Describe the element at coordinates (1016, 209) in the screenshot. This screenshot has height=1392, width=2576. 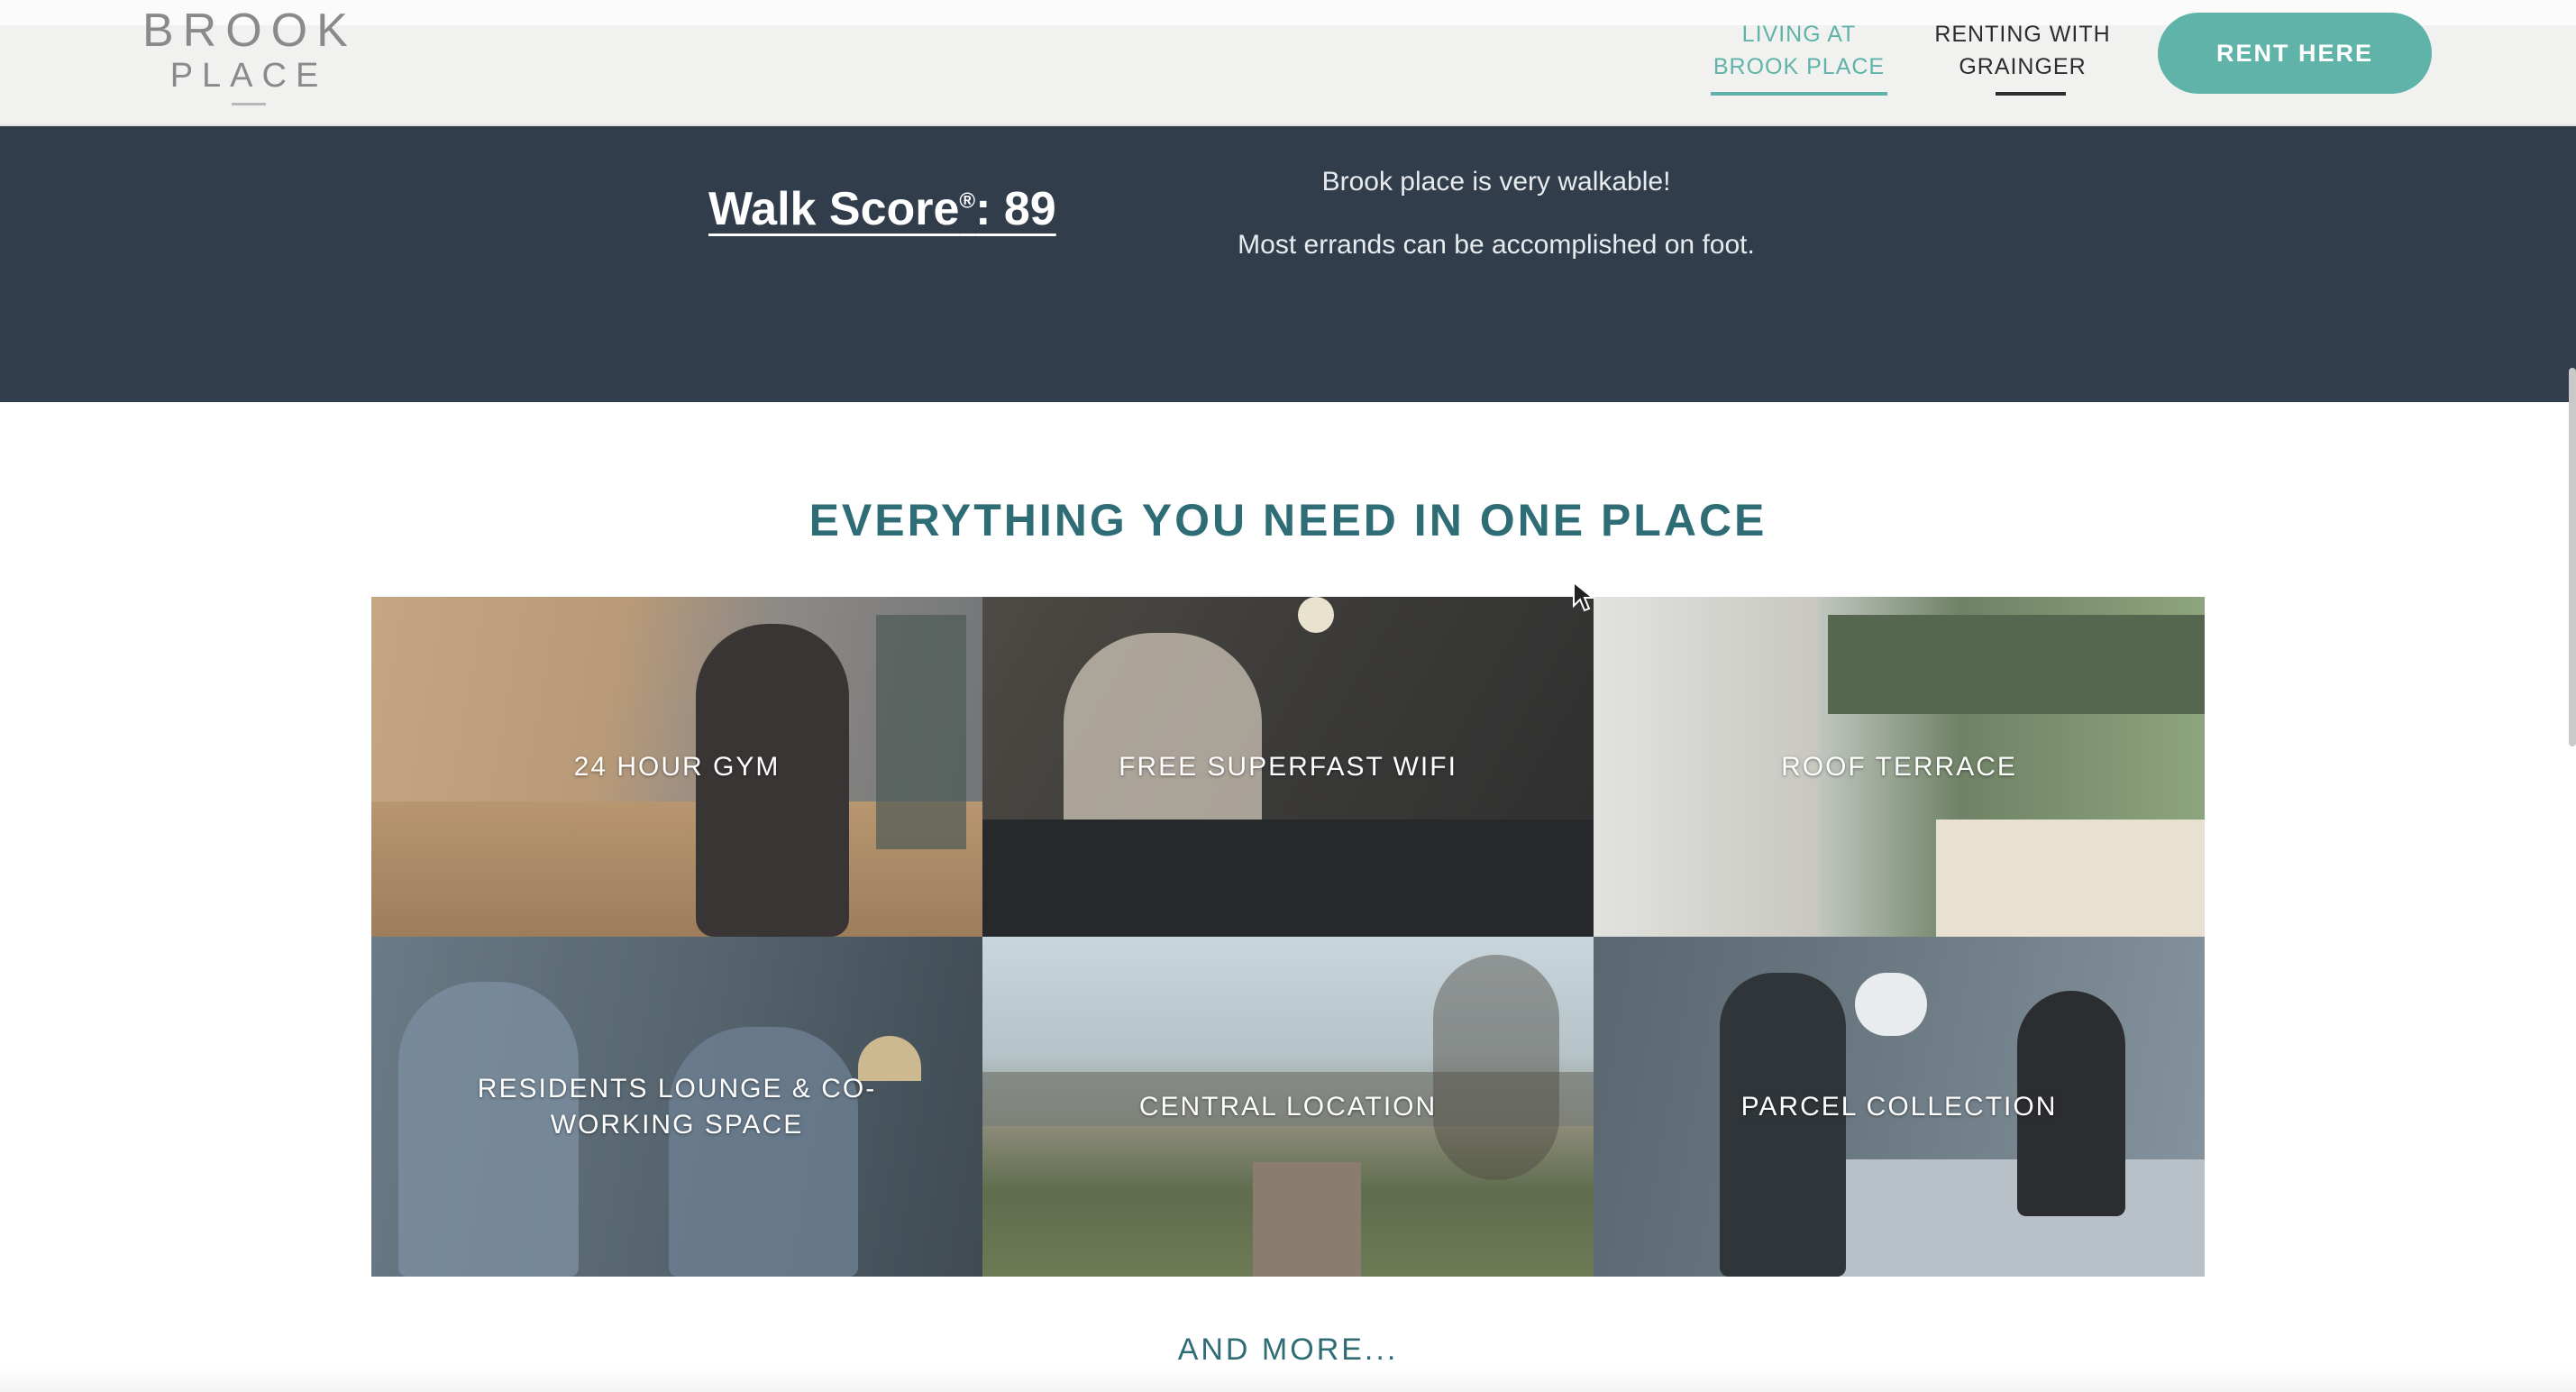
I see `walk-score-value: : 89` at that location.